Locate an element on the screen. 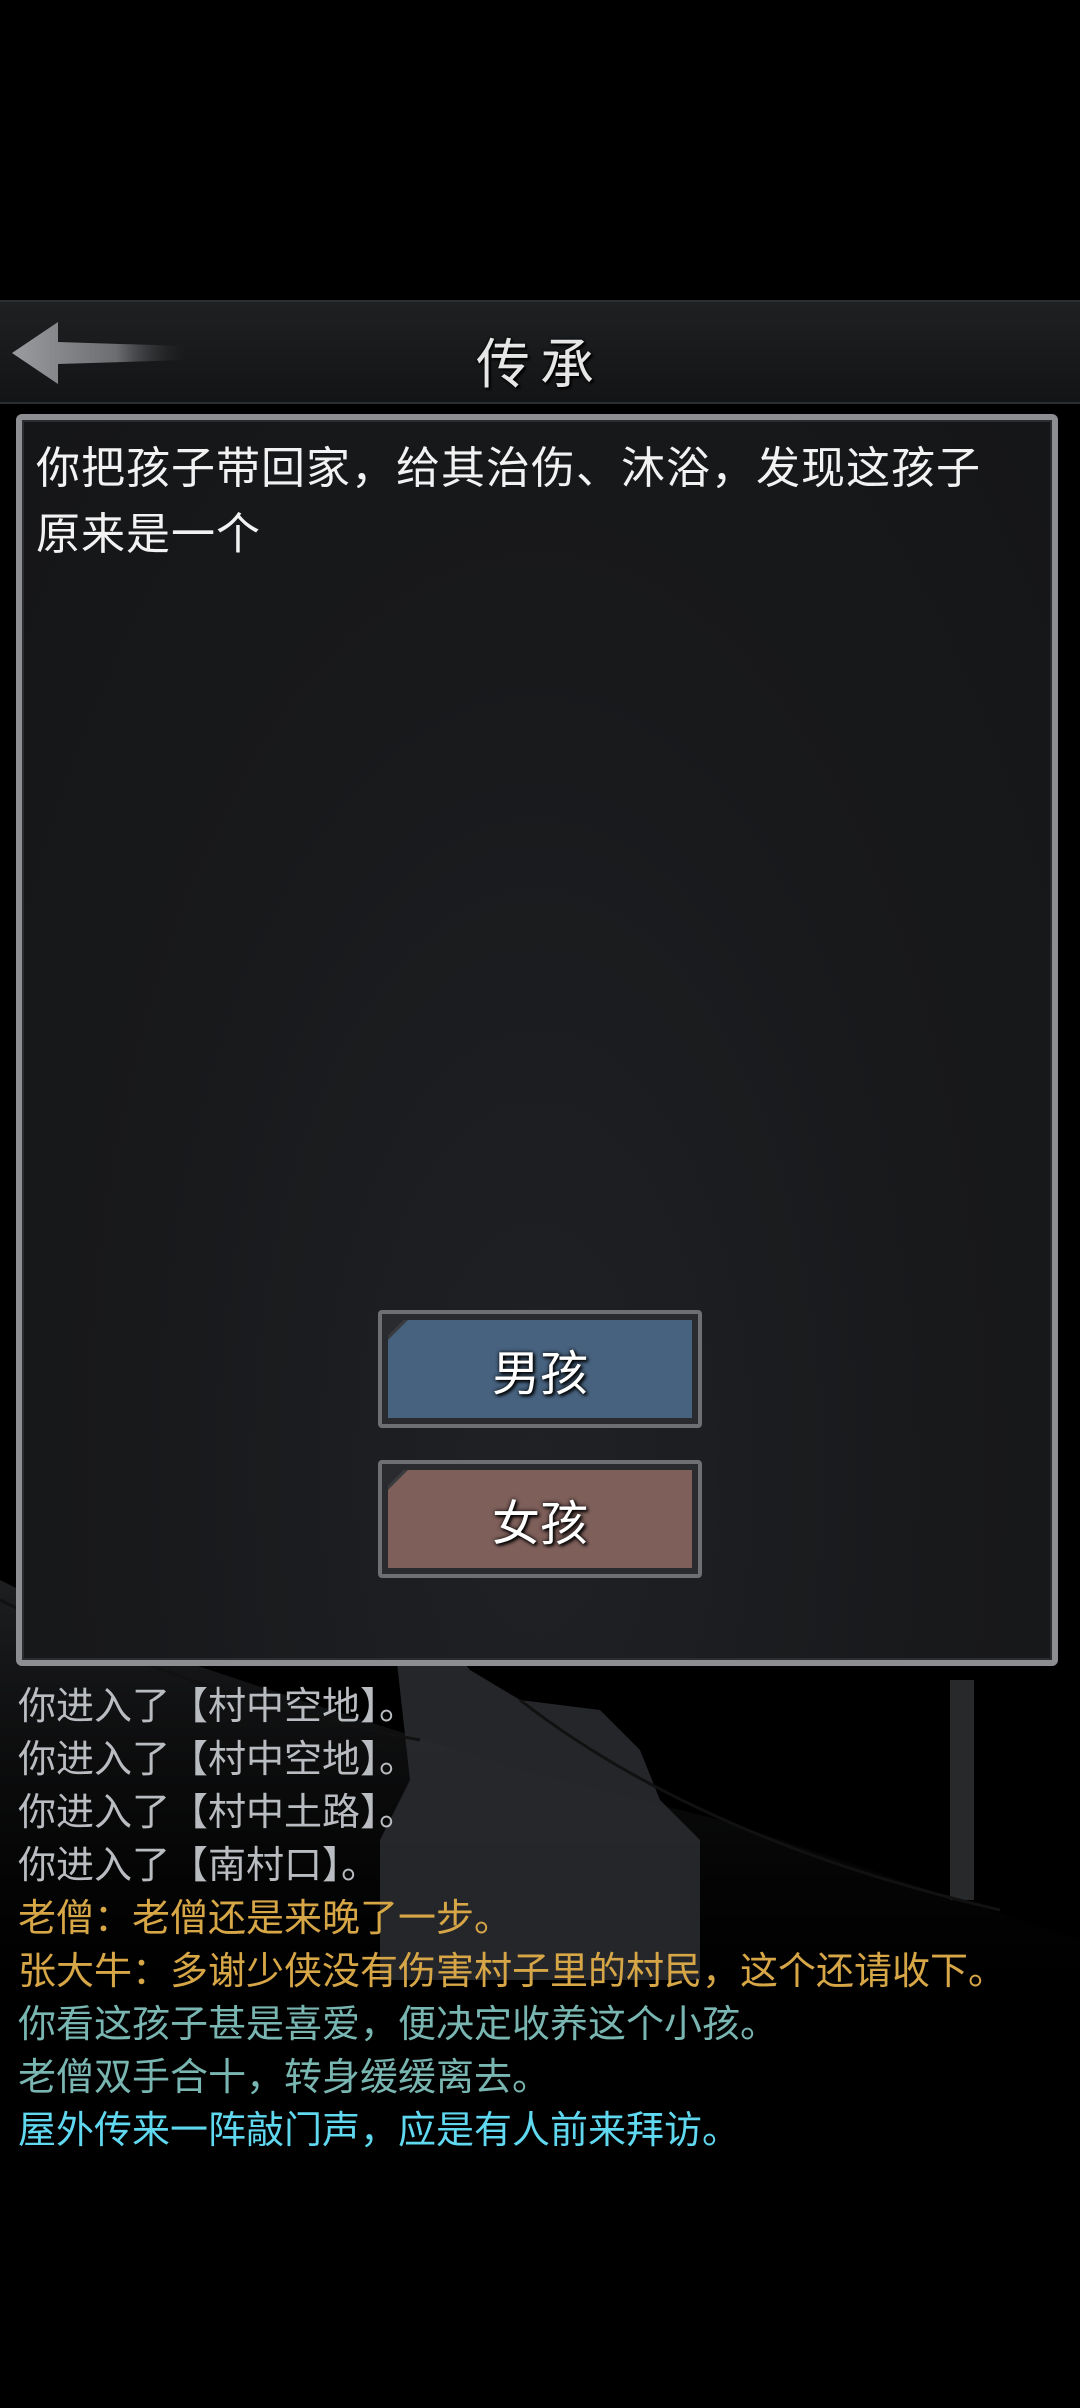 Image resolution: width=1080 pixels, height=2408 pixels. log-entry: 屋外传来一阵敲门声，应是有人前来拜访。 is located at coordinates (379, 2130).